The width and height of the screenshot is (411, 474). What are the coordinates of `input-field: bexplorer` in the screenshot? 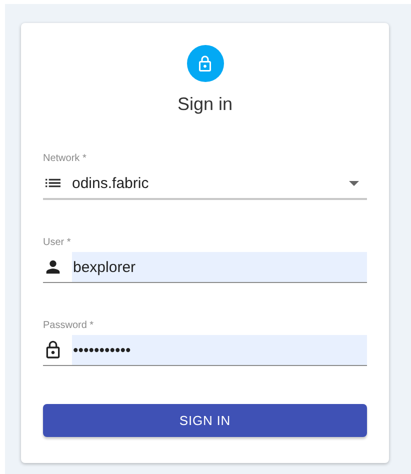 It's located at (219, 267).